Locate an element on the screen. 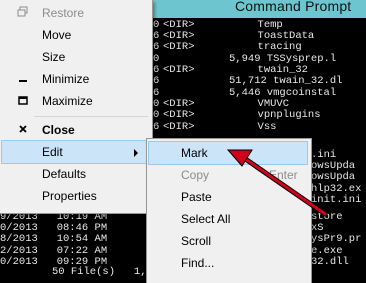 This screenshot has height=283, width=366. console-line: 51,712 twain_32.dl is located at coordinates (286, 81).